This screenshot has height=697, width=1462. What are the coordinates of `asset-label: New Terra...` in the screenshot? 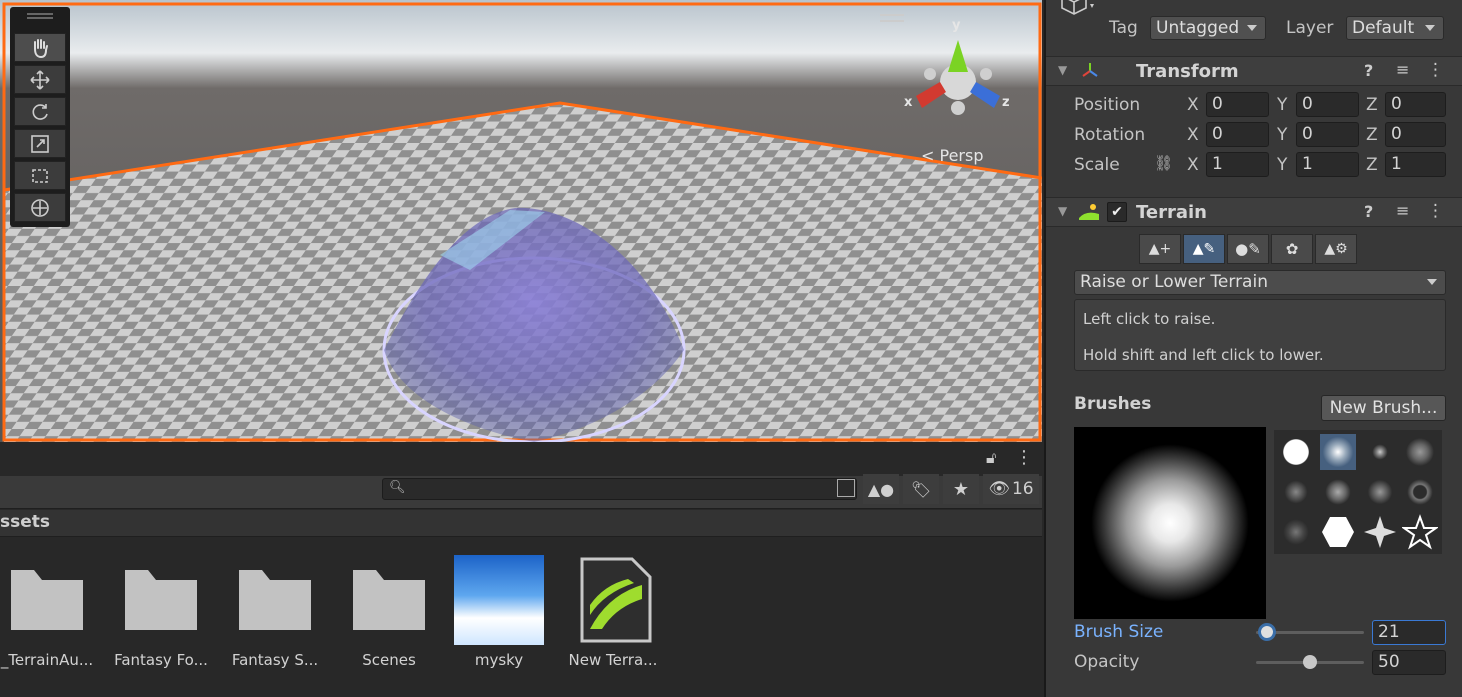 It's located at (613, 660).